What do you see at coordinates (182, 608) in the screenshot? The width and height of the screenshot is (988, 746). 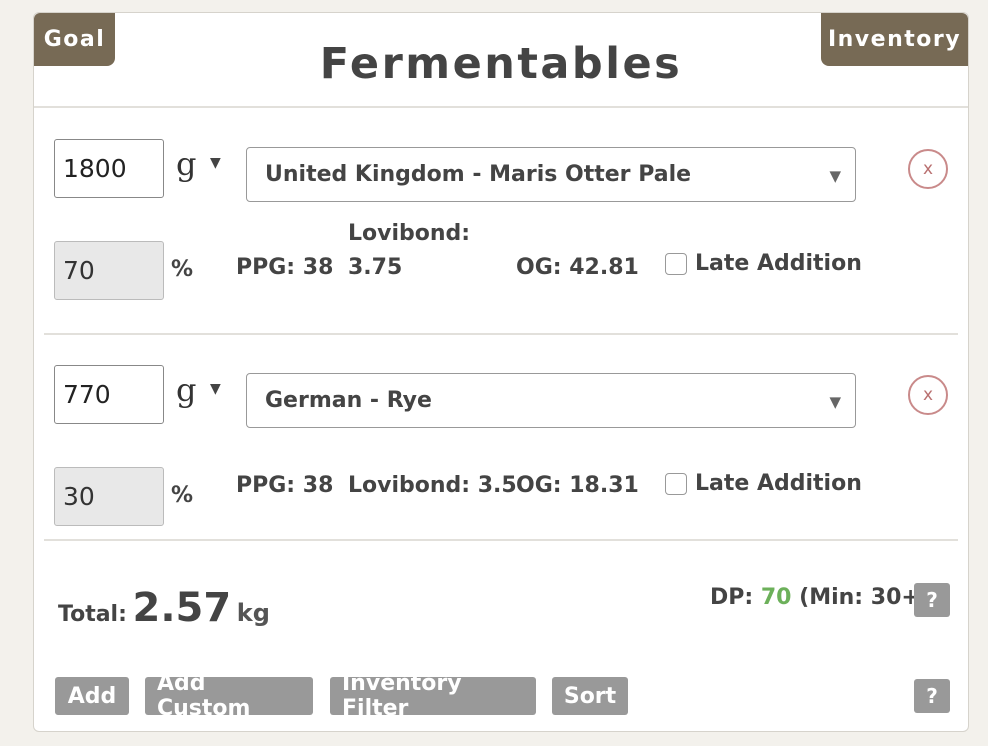 I see `total-value: 2.57` at bounding box center [182, 608].